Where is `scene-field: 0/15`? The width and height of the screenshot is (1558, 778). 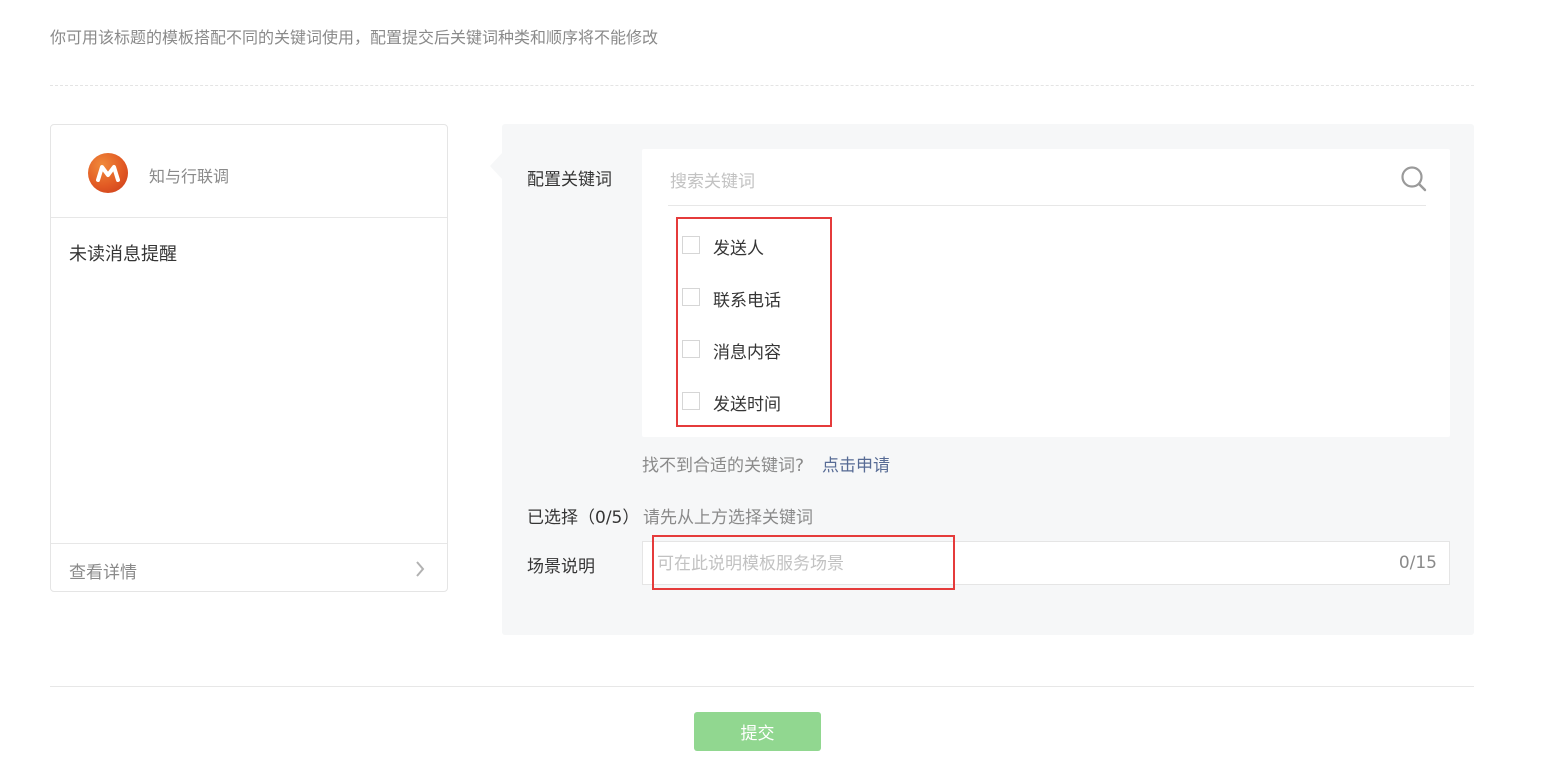
scene-field: 0/15 is located at coordinates (1046, 563).